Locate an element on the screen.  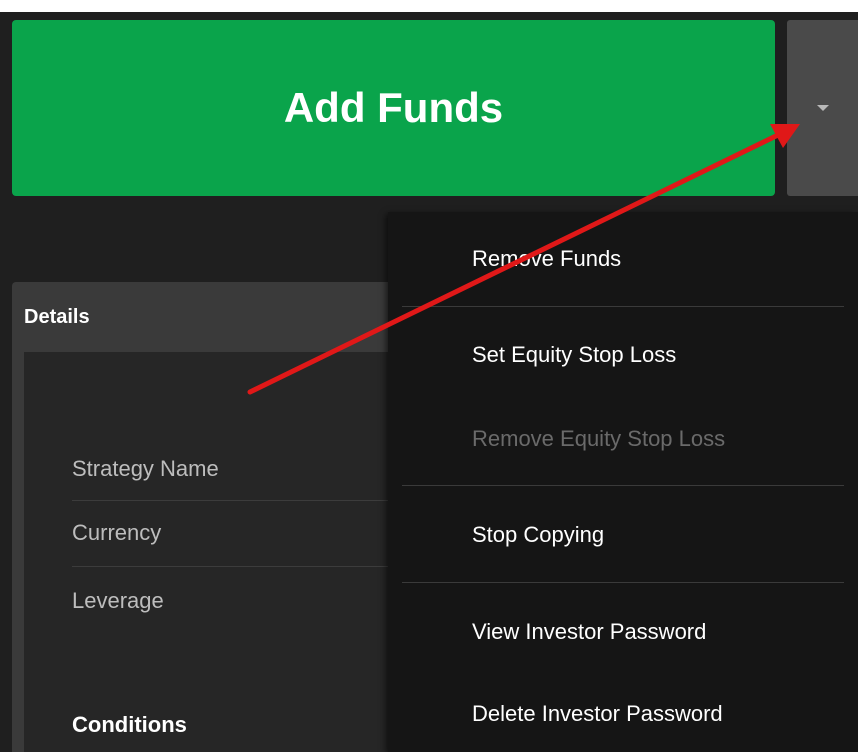
menu-item-view-investor-password: View Investor Password is located at coordinates (589, 632).